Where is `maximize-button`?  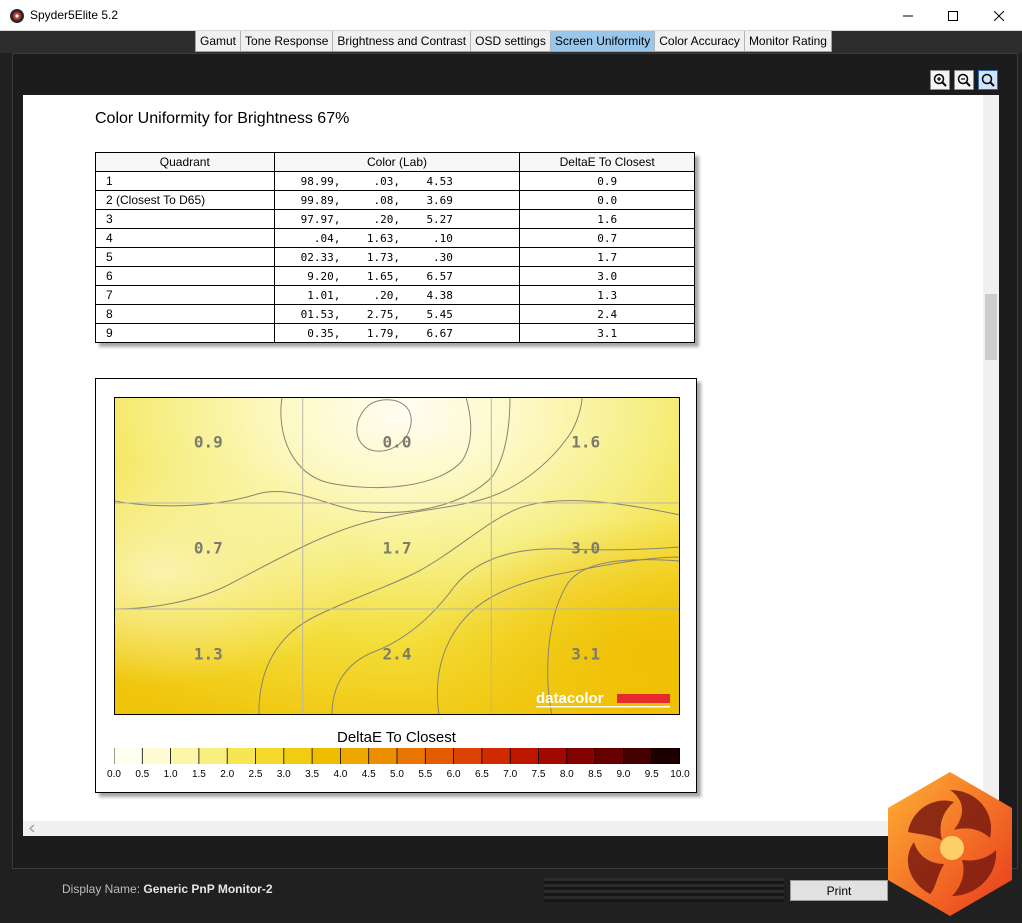
maximize-button is located at coordinates (953, 15).